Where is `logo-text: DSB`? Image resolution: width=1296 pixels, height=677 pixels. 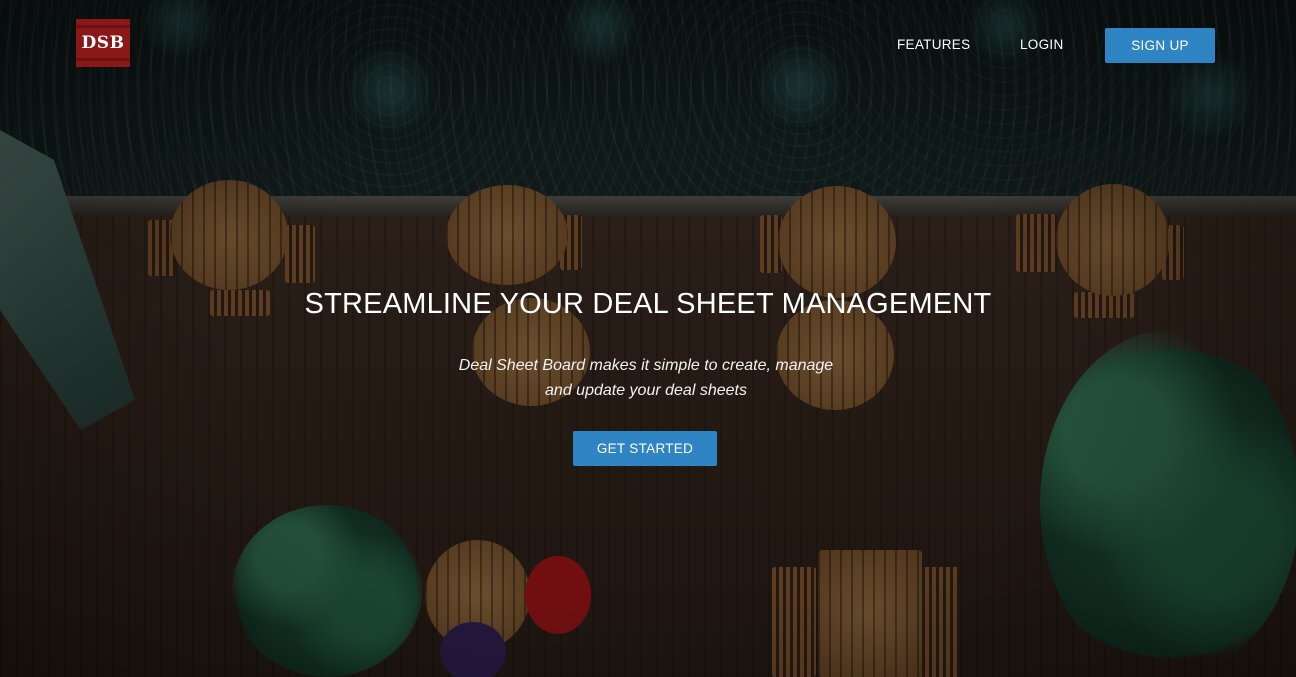 logo-text: DSB is located at coordinates (103, 43).